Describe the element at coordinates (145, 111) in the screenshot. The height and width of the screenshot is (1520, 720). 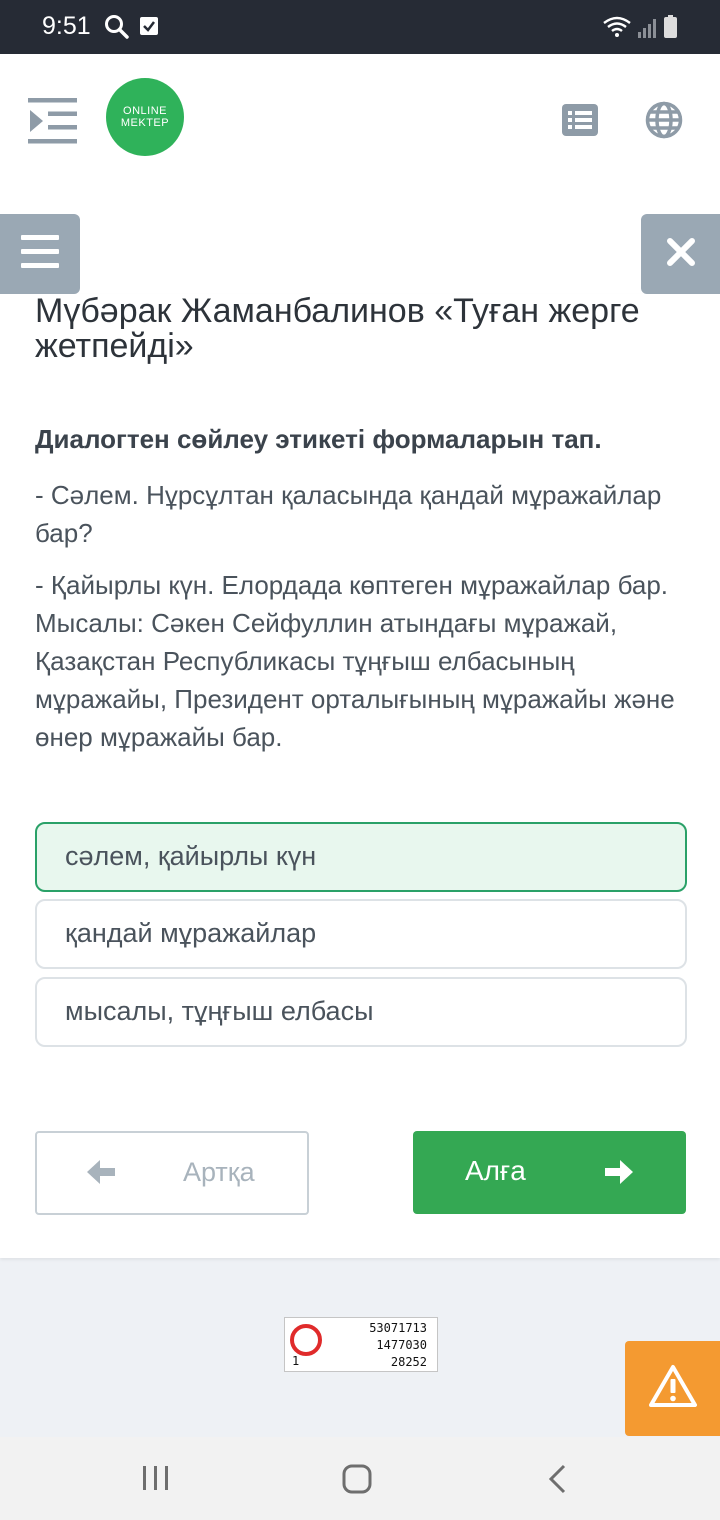
I see `logo-text-online: ONLINE` at that location.